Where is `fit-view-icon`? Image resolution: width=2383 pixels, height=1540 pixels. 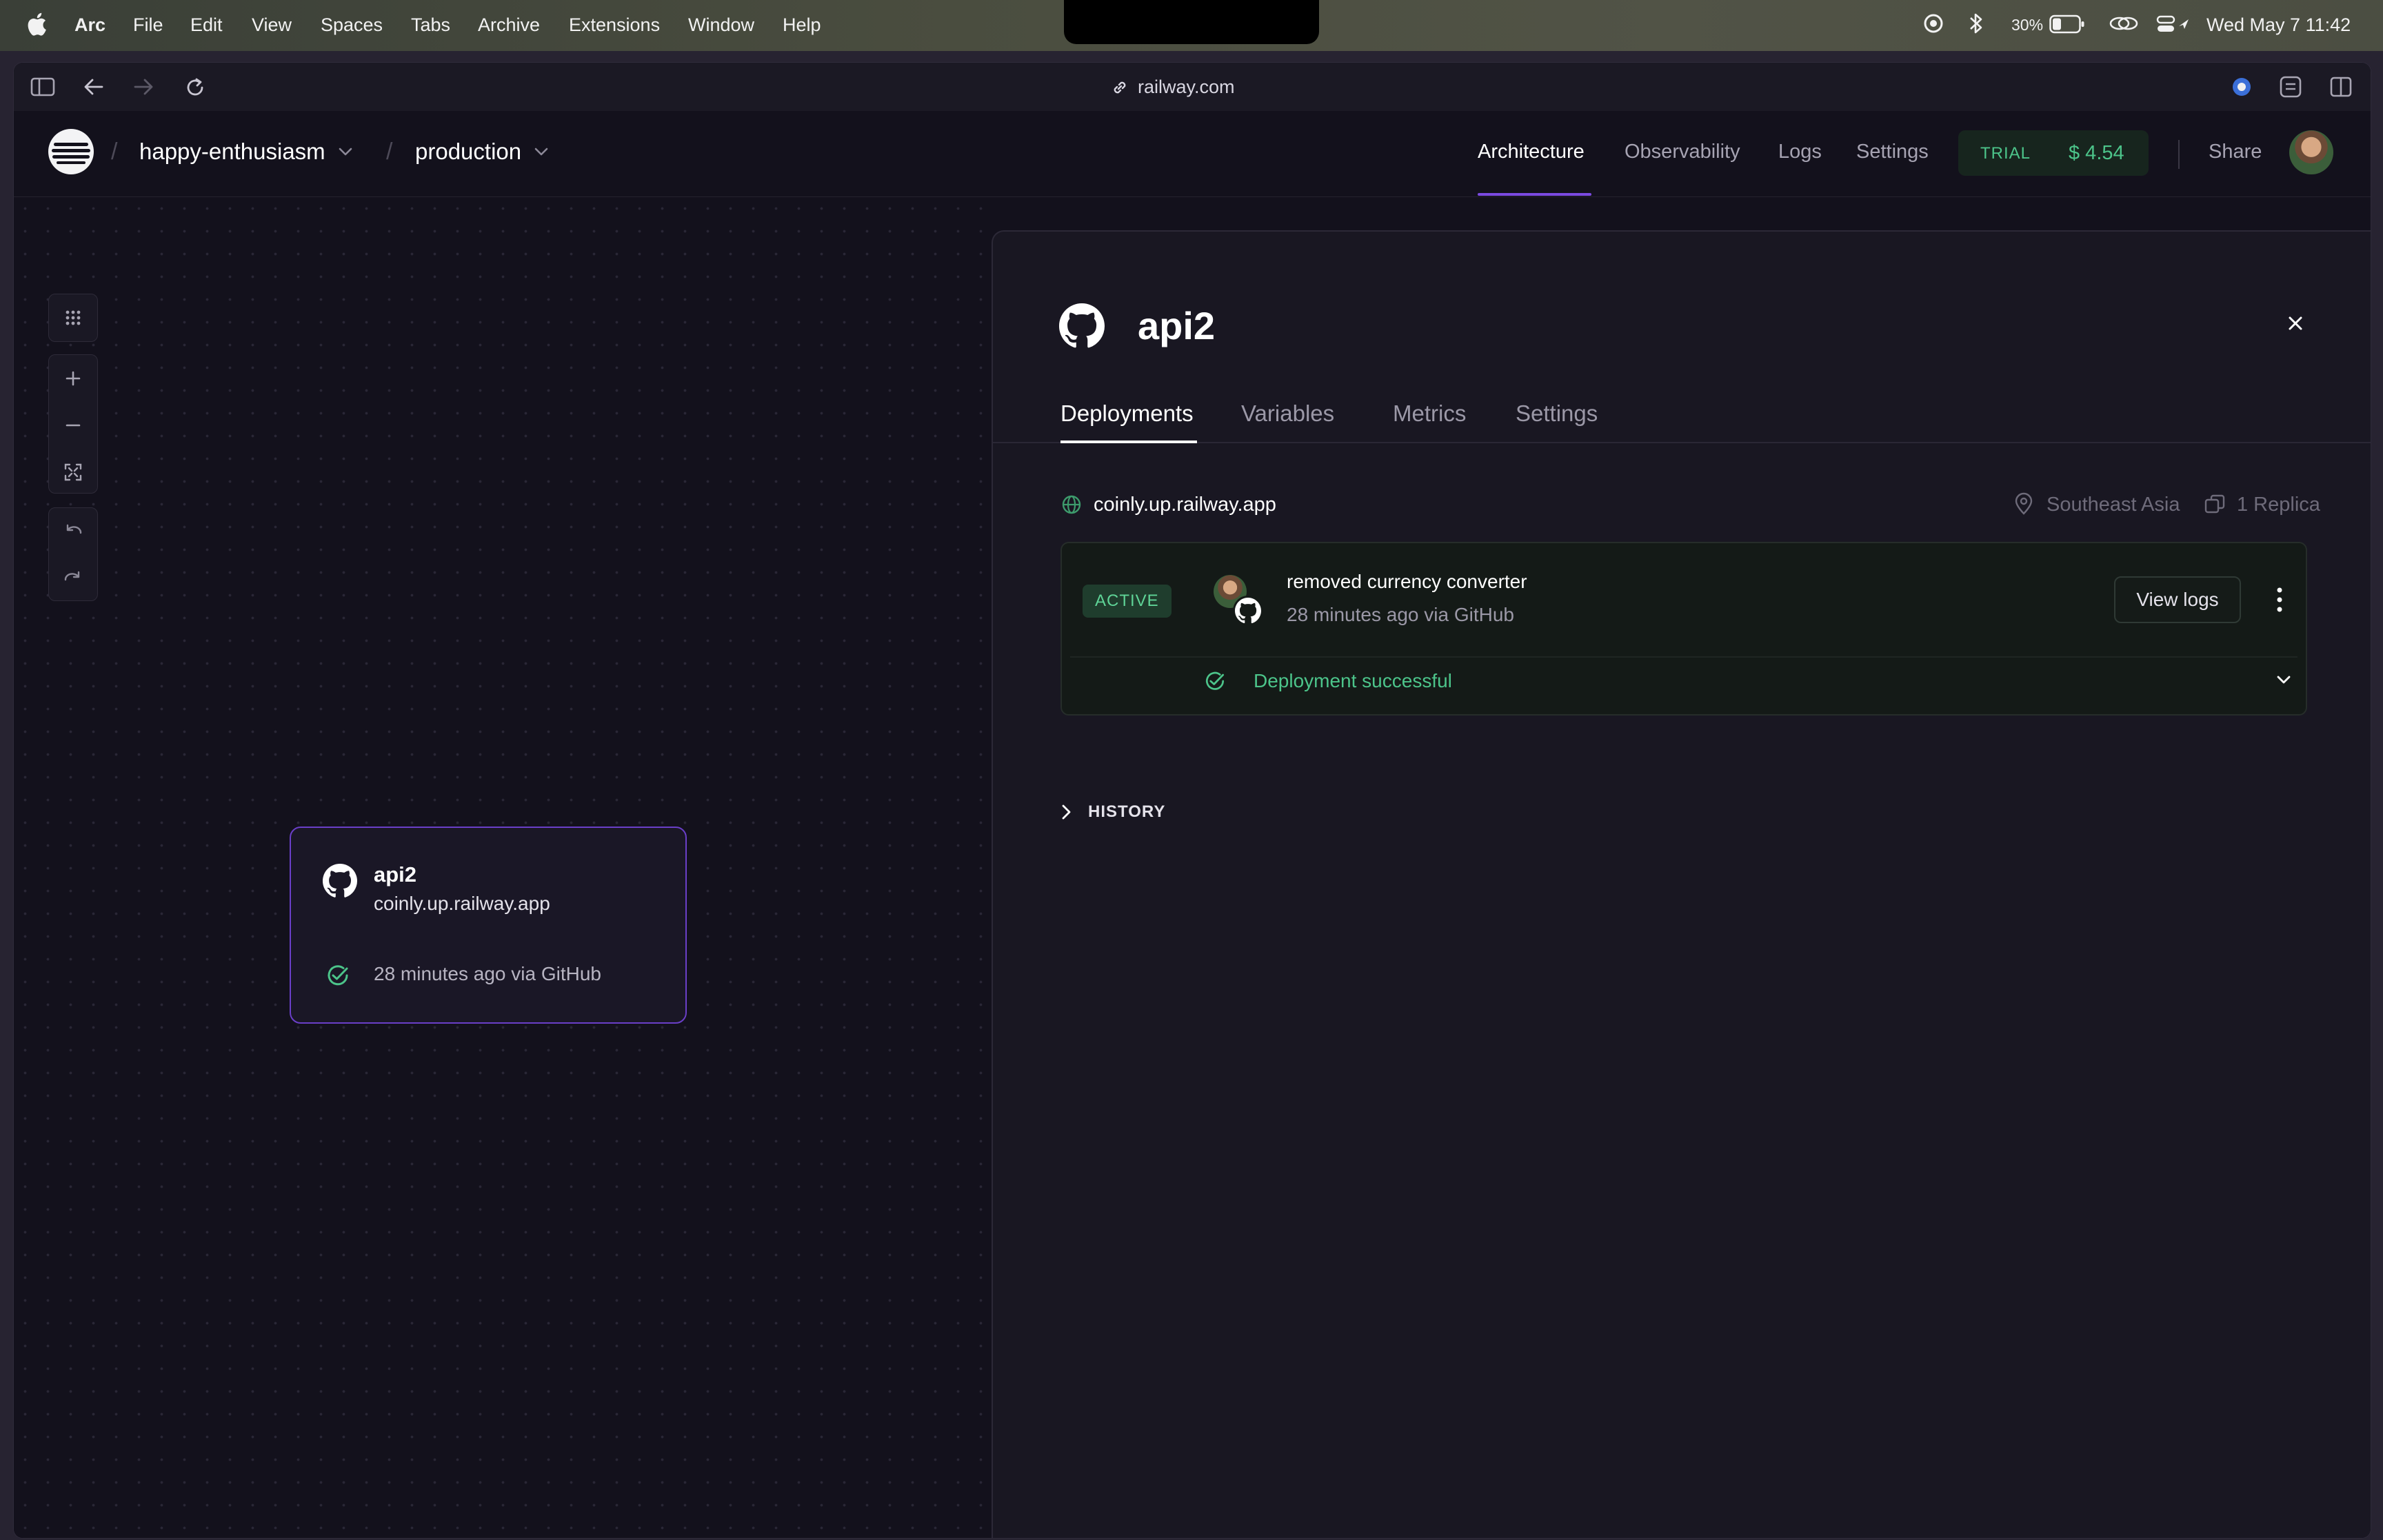 fit-view-icon is located at coordinates (73, 473).